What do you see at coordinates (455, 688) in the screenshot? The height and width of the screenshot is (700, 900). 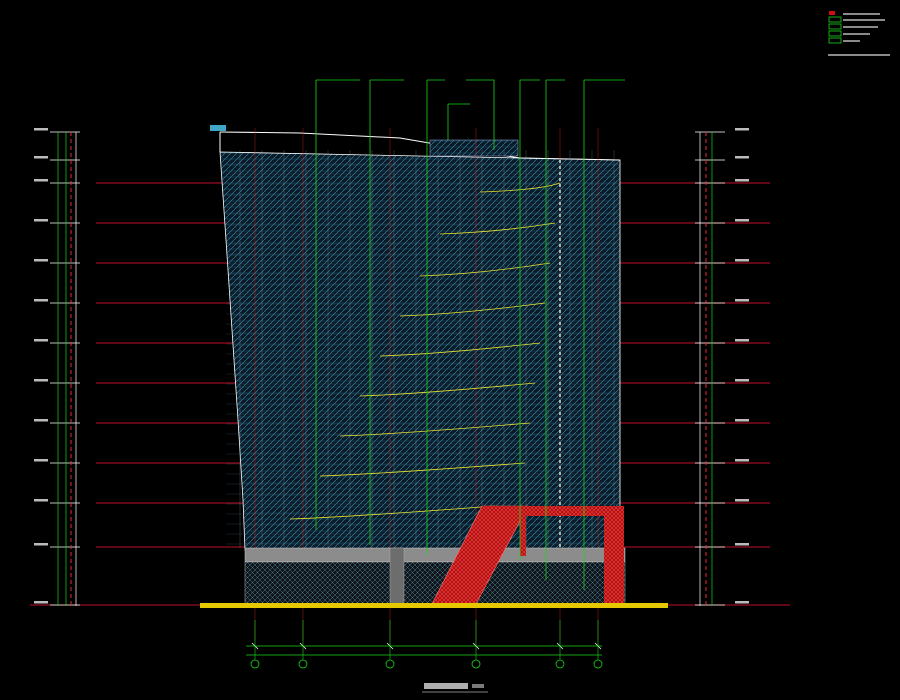 I see `drawing-title-block` at bounding box center [455, 688].